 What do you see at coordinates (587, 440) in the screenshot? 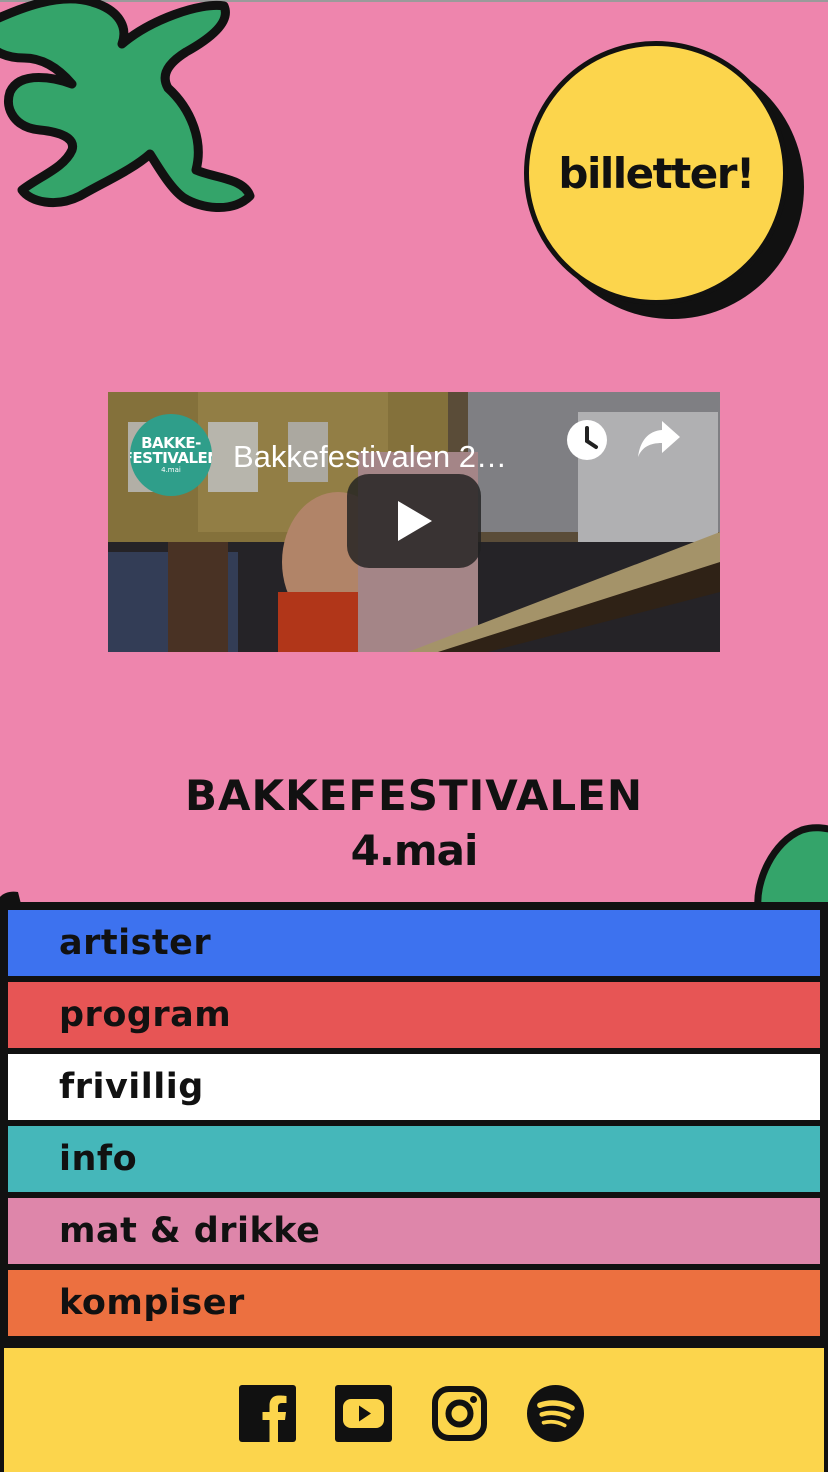
I see `watch-later-icon` at bounding box center [587, 440].